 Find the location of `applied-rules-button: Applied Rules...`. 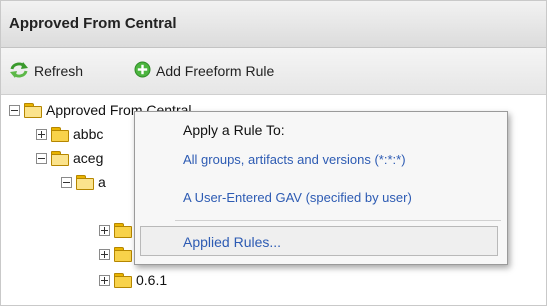

applied-rules-button: Applied Rules... is located at coordinates (319, 241).